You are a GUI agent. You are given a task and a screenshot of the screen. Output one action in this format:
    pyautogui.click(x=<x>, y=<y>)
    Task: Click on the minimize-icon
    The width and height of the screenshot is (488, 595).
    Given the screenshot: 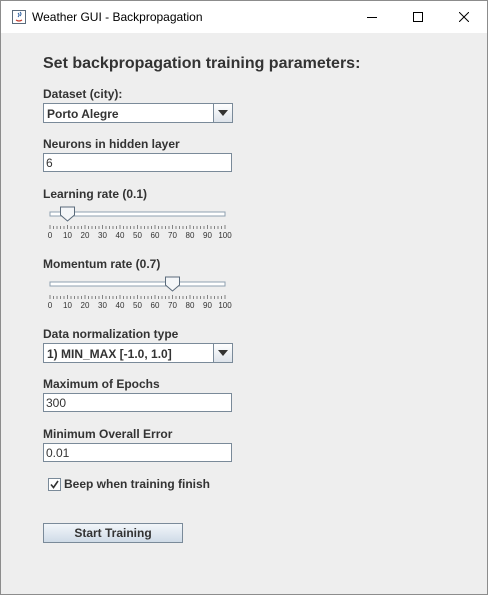 What is the action you would take?
    pyautogui.click(x=372, y=17)
    